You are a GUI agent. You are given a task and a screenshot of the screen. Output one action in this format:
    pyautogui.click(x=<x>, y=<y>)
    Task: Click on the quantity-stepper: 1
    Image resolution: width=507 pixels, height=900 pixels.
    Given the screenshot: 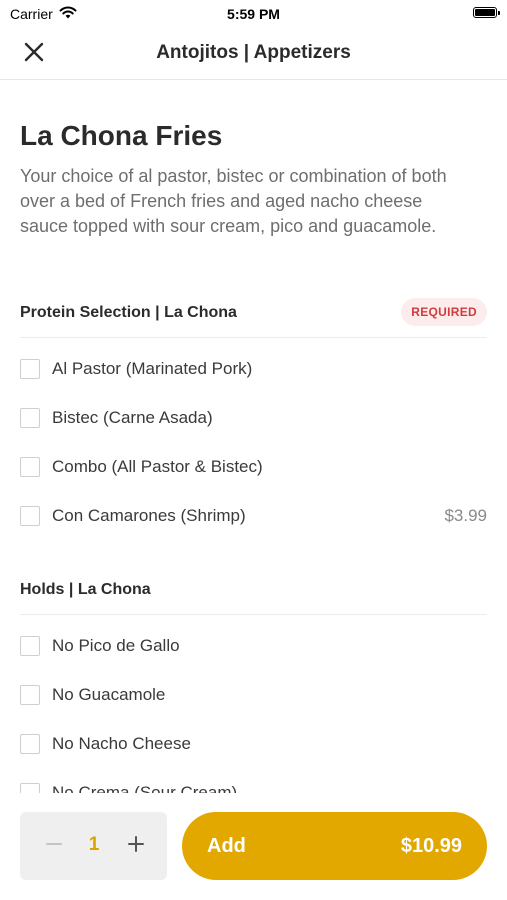 What is the action you would take?
    pyautogui.click(x=93, y=846)
    